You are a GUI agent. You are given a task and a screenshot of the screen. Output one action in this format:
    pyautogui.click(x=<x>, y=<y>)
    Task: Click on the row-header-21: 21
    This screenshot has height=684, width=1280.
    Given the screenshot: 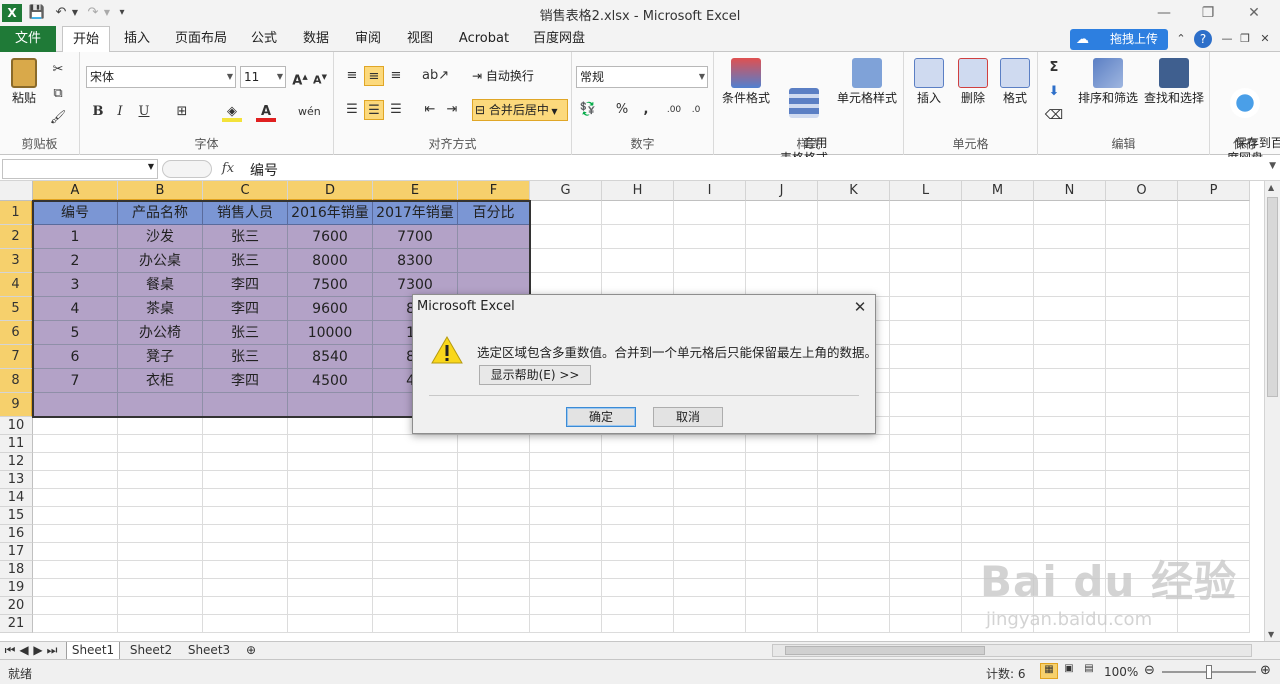 What is the action you would take?
    pyautogui.click(x=16, y=624)
    